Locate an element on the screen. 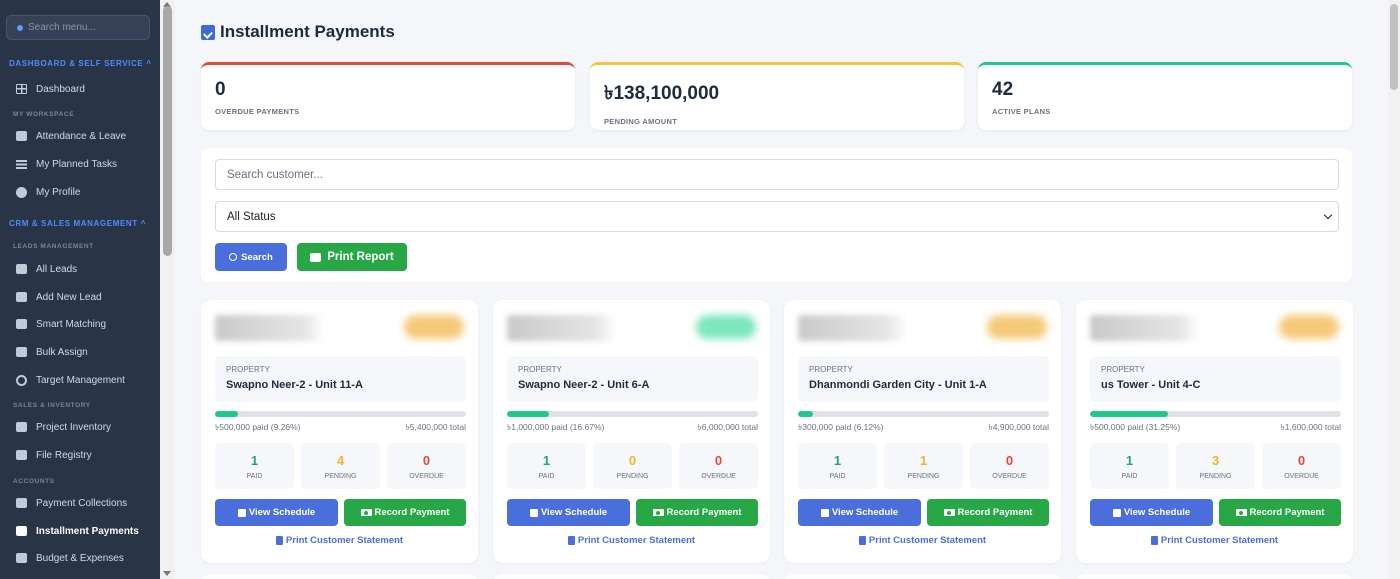  sidebar-scroll-thumb is located at coordinates (167, 131).